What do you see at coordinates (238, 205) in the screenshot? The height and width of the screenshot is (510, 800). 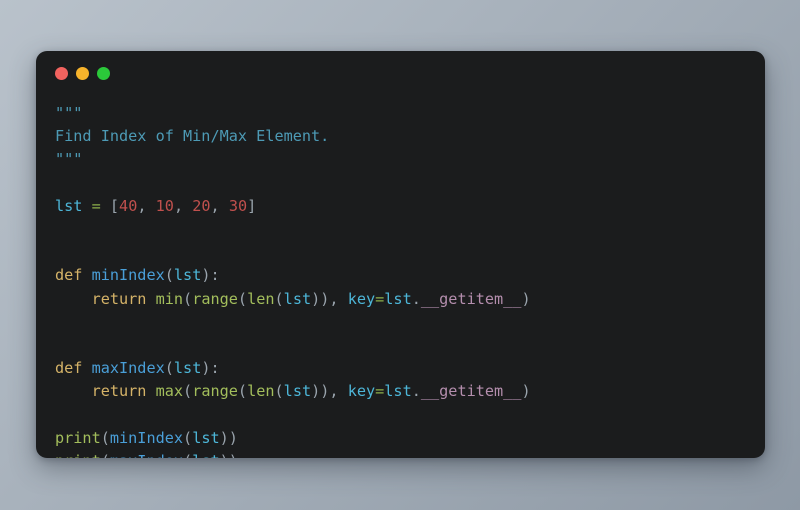 I see `code-token-number: 30` at bounding box center [238, 205].